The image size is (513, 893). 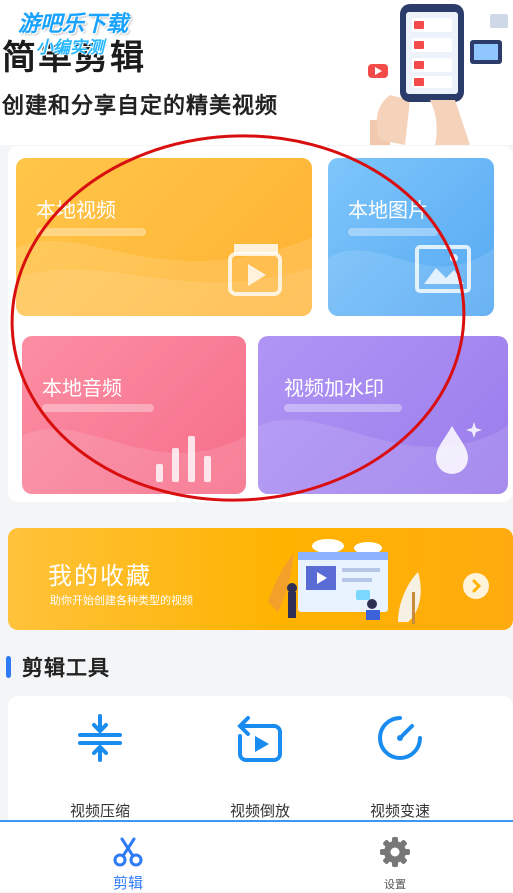 I want to click on section-accent-bar, so click(x=8, y=667).